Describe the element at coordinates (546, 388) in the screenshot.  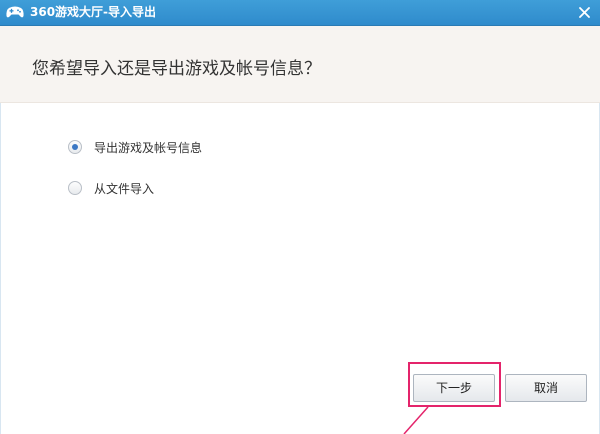
I see `cancel-button: 取消` at that location.